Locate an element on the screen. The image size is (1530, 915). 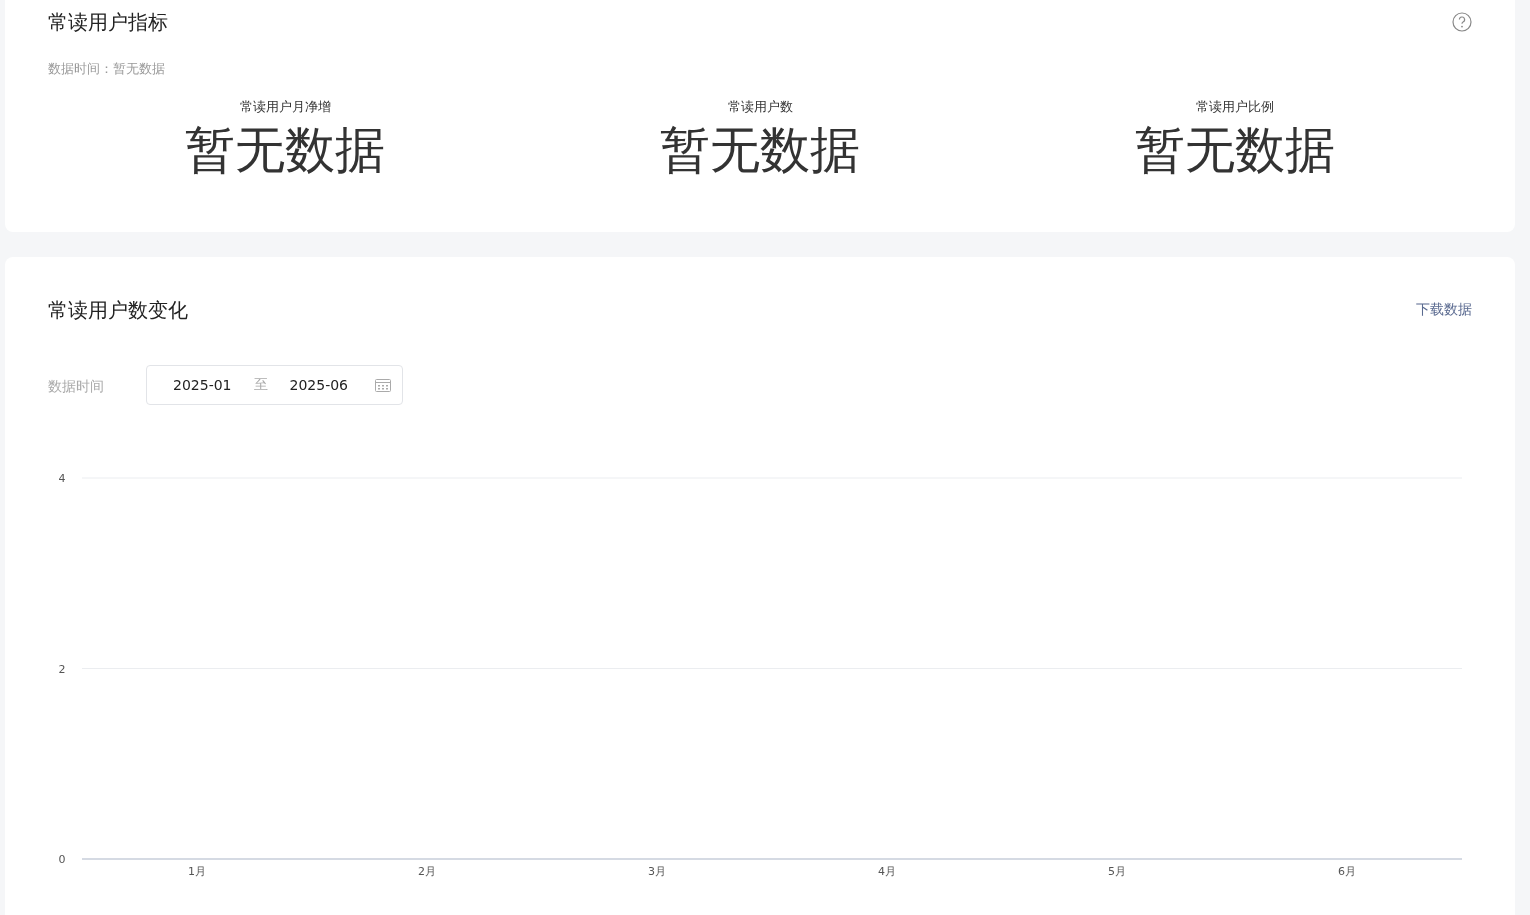
x-axis-label: 1月 is located at coordinates (197, 871).